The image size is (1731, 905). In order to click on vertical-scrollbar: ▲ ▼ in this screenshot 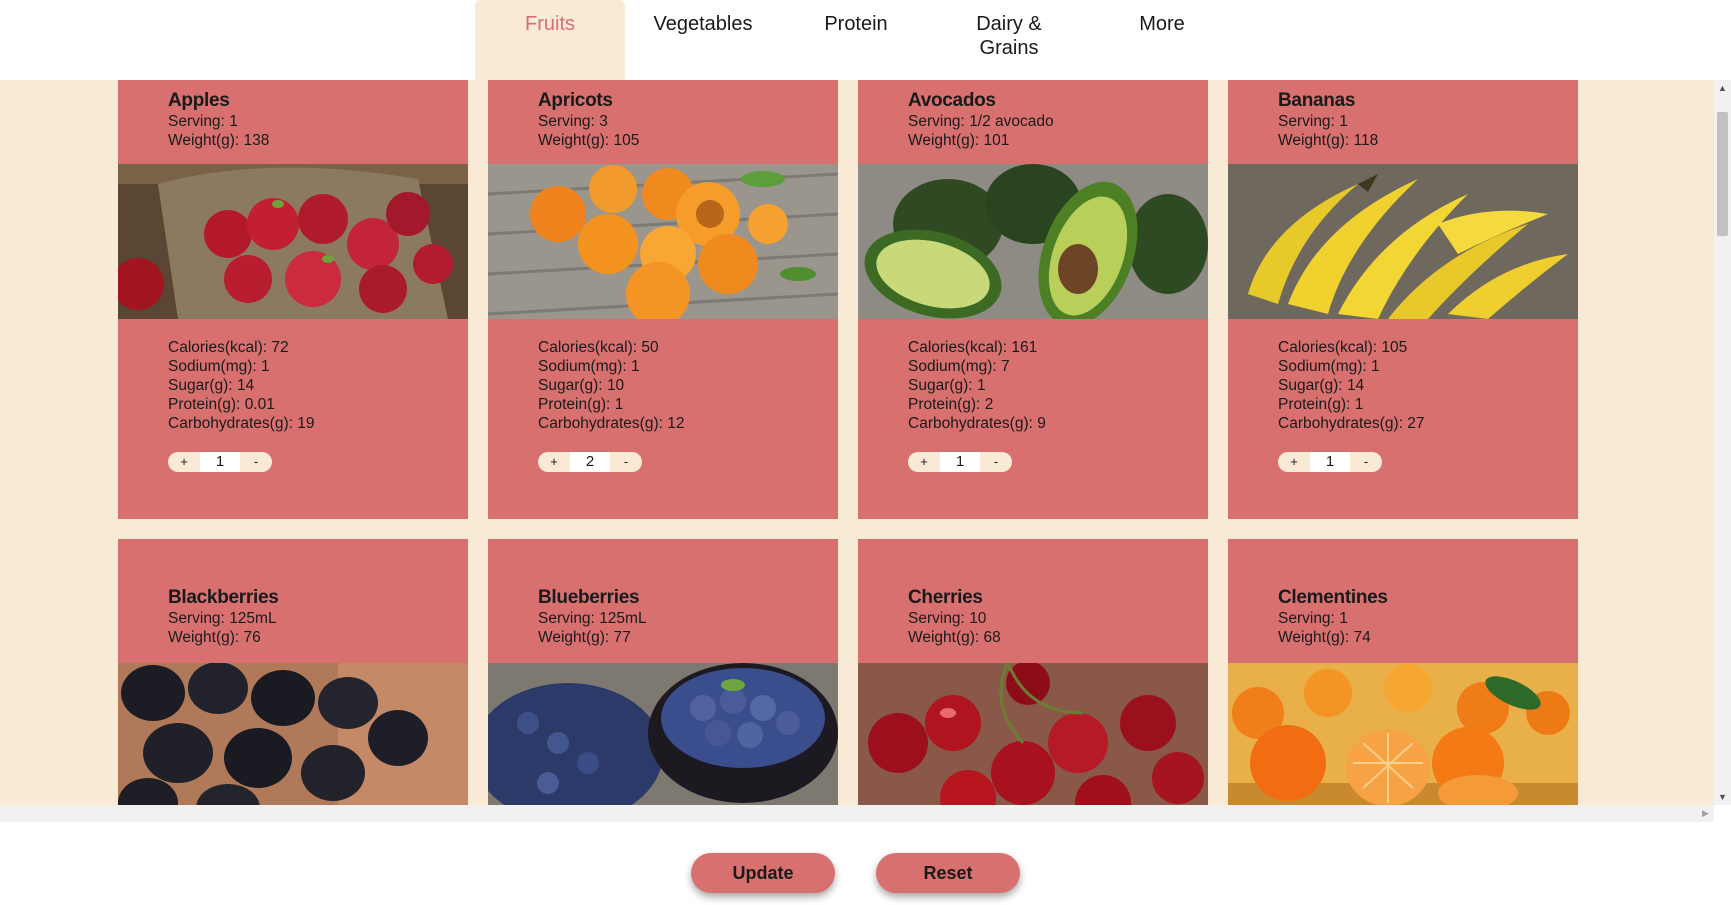, I will do `click(1722, 442)`.